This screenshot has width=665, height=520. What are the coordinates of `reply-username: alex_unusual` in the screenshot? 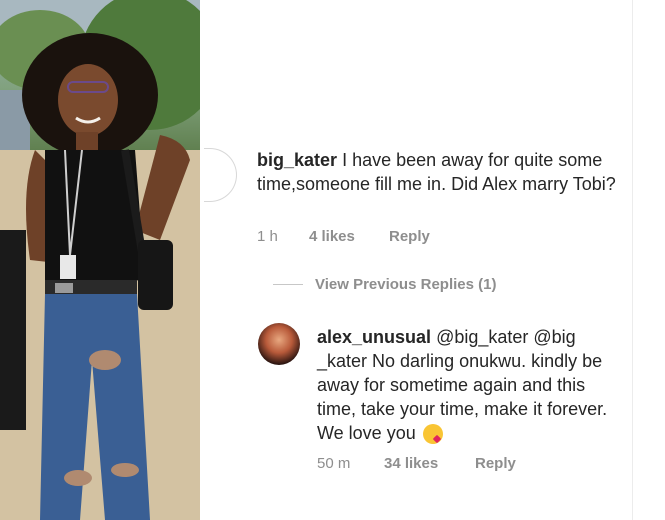 It's located at (374, 337).